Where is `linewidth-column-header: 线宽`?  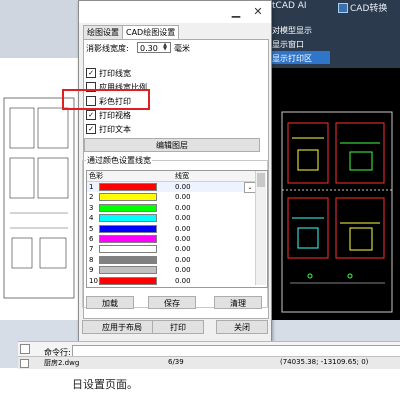
linewidth-column-header: 线宽 is located at coordinates (182, 176).